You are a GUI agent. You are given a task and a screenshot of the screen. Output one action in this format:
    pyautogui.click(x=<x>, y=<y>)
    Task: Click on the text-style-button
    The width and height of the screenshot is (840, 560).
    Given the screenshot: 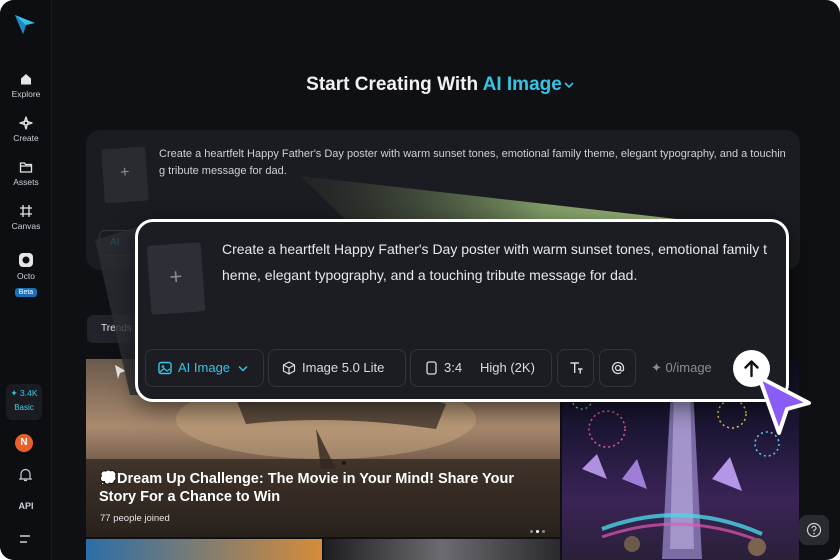 What is the action you would take?
    pyautogui.click(x=575, y=368)
    